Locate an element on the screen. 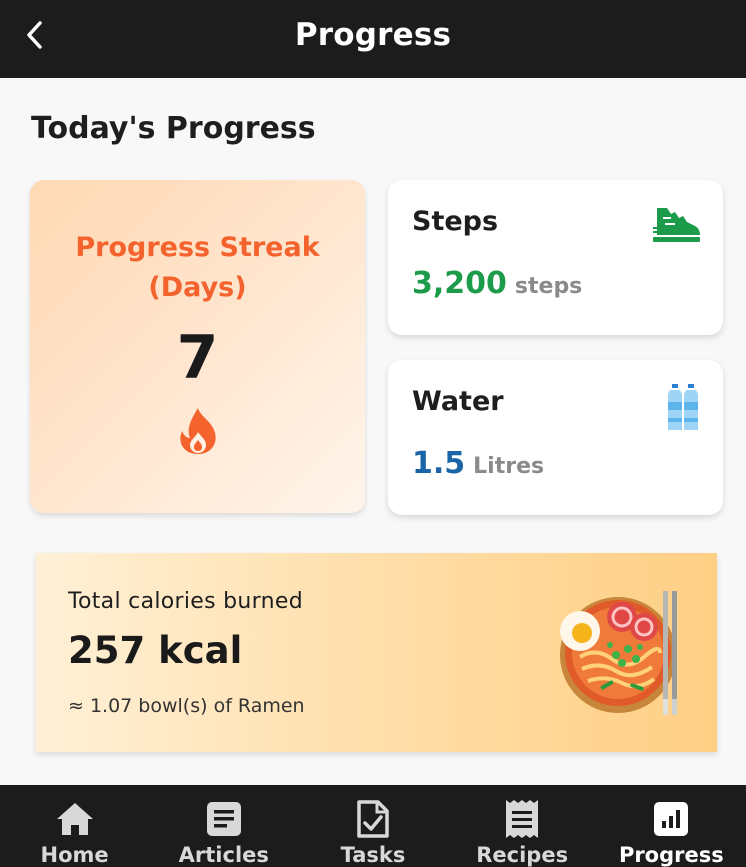 The width and height of the screenshot is (746, 867). water-value: 1.5 is located at coordinates (439, 463).